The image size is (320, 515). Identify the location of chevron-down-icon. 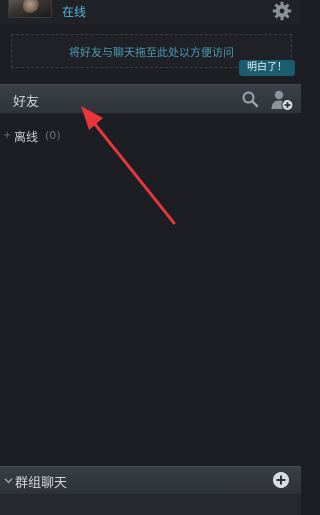
(8, 480).